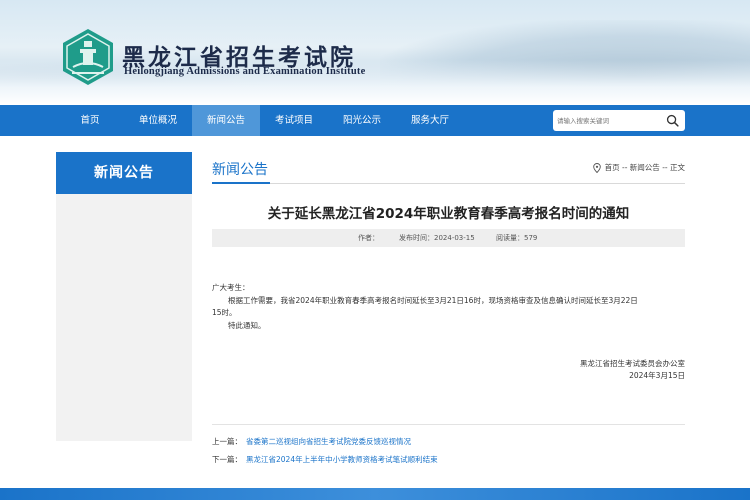 The height and width of the screenshot is (500, 750). What do you see at coordinates (294, 120) in the screenshot?
I see `nav-item-exams: 考试项目` at bounding box center [294, 120].